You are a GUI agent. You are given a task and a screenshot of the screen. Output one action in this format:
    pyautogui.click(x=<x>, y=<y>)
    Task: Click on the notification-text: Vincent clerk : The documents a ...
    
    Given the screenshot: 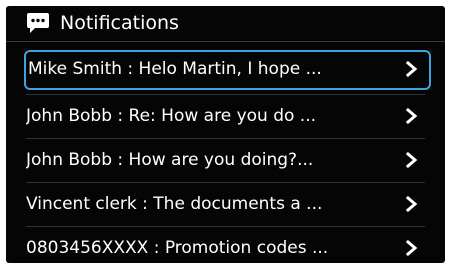 What is the action you would take?
    pyautogui.click(x=174, y=204)
    